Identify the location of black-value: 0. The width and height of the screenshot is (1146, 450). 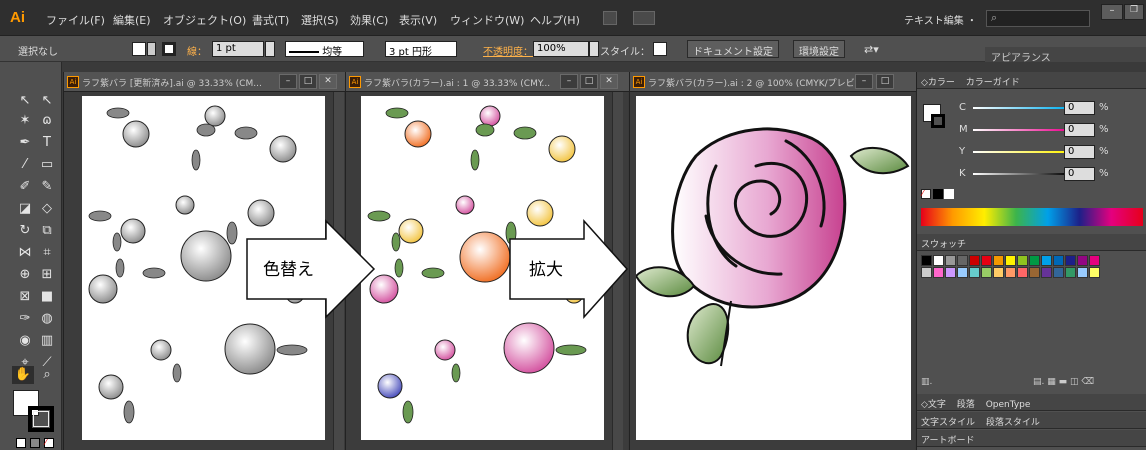
(1079, 174).